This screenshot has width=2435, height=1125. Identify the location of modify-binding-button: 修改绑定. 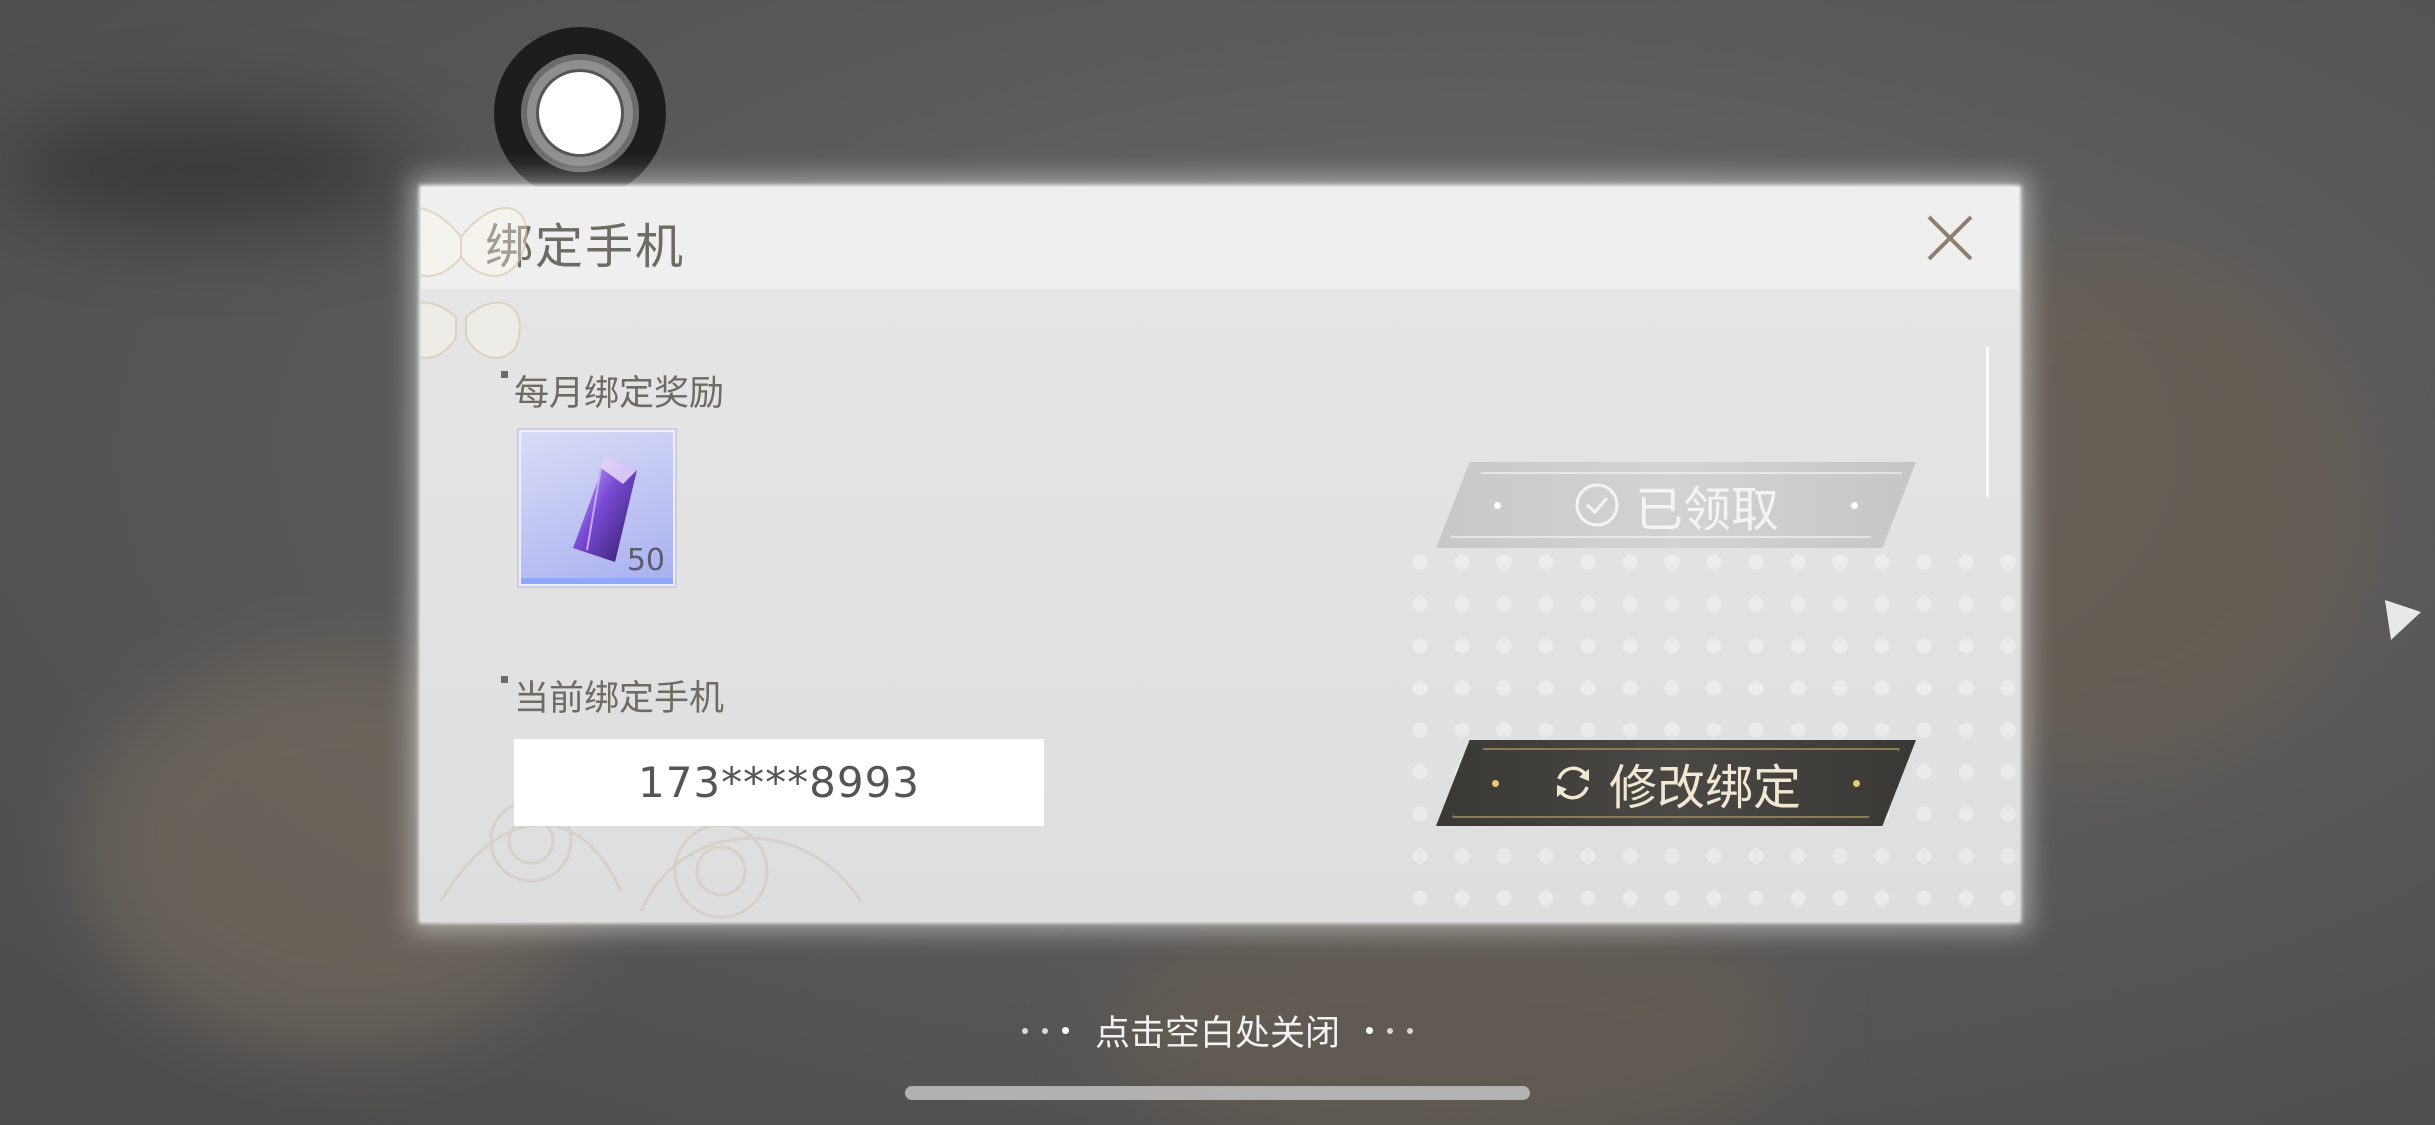
(1676, 783).